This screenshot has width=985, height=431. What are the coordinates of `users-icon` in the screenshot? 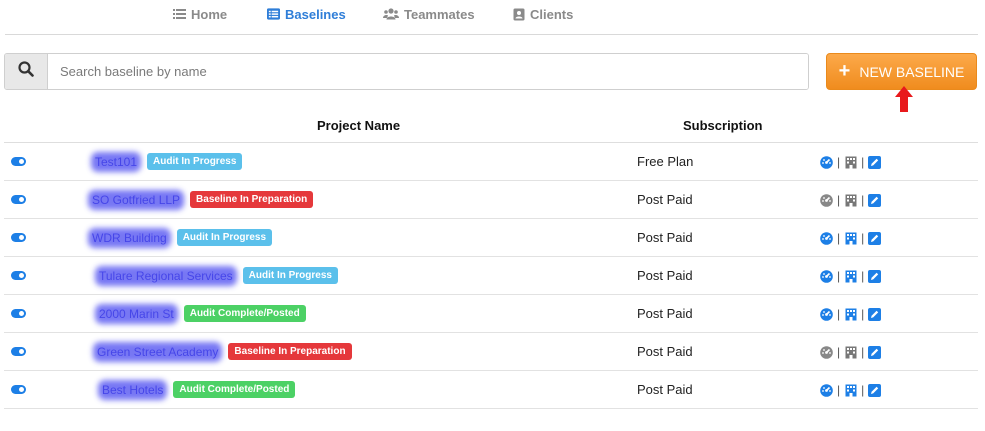 It's located at (391, 14).